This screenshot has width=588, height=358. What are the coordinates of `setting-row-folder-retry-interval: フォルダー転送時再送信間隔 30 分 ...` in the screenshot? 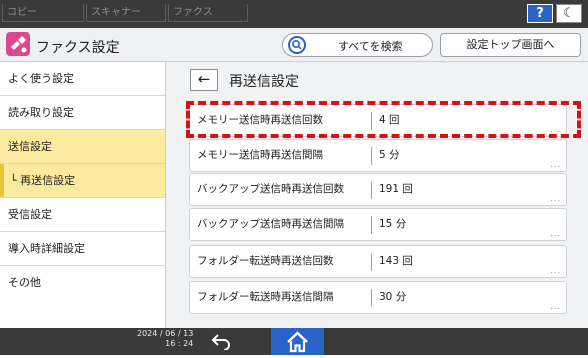 It's located at (378, 297).